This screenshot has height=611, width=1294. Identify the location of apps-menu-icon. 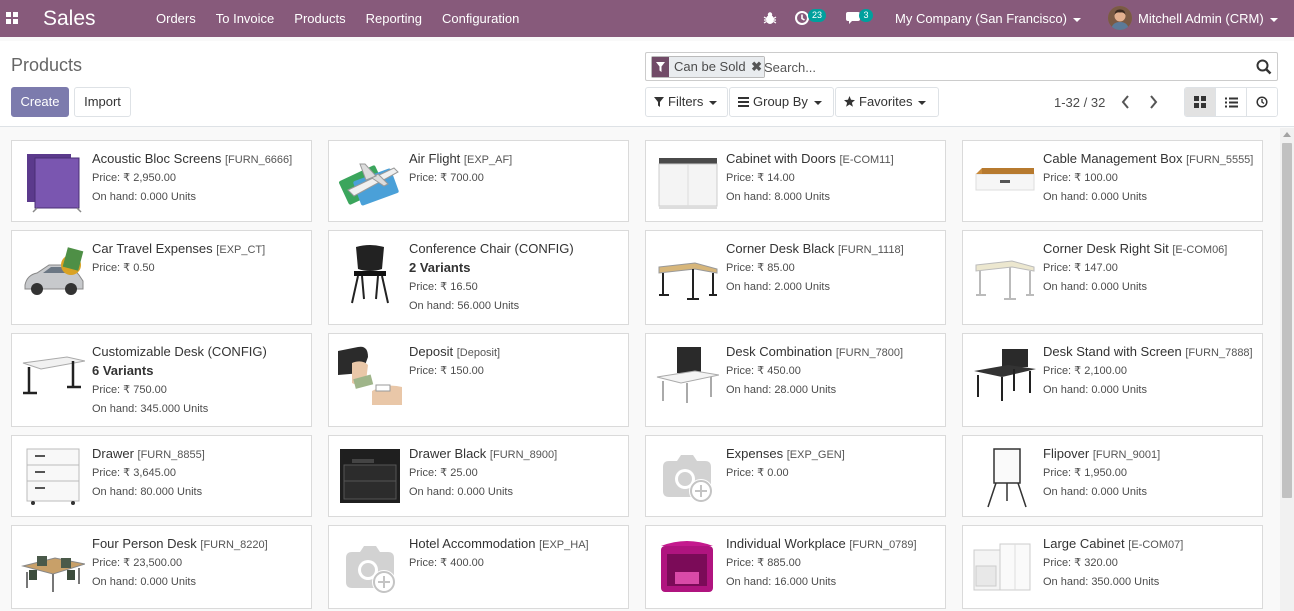
(12, 18).